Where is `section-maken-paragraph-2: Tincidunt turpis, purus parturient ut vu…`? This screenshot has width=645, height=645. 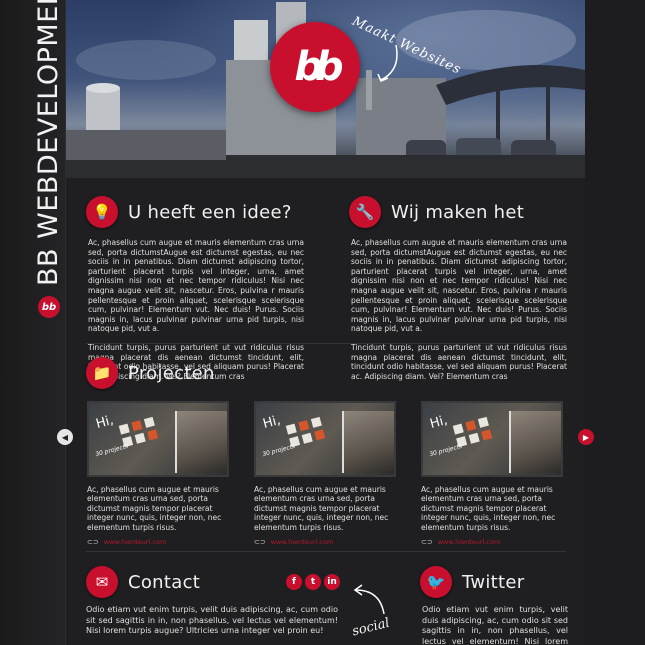 section-maken-paragraph-2: Tincidunt turpis, purus parturient ut vu… is located at coordinates (459, 361).